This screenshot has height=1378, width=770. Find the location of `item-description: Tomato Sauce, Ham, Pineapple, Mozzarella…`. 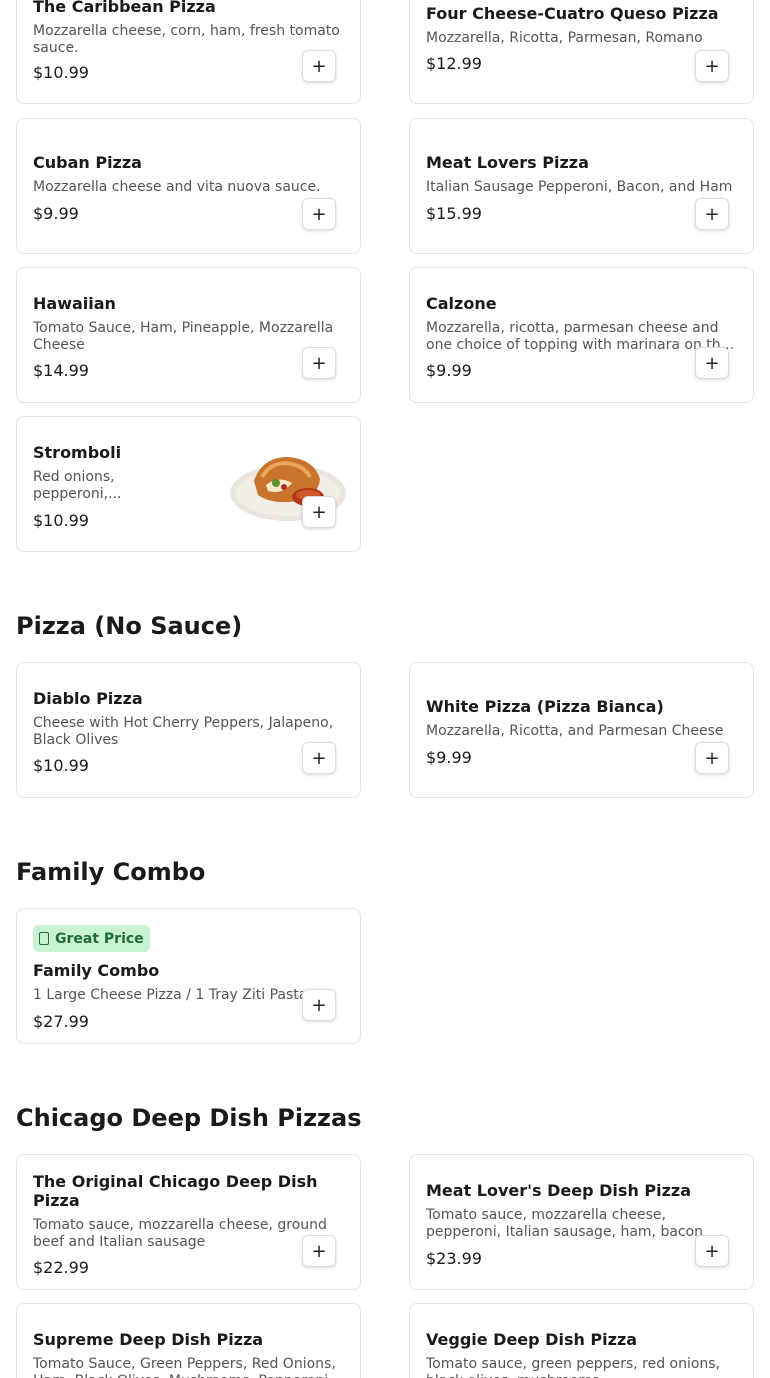

item-description: Tomato Sauce, Ham, Pineapple, Mozzarella… is located at coordinates (183, 336).